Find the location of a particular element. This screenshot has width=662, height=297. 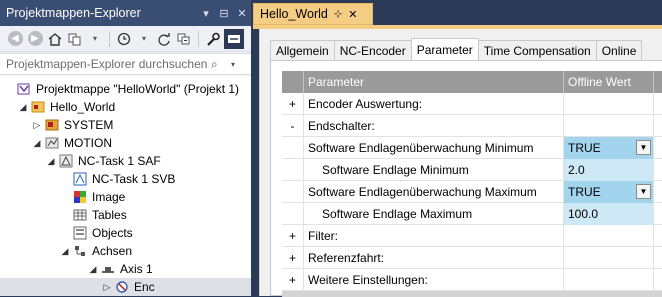

param-value: 2.0 is located at coordinates (609, 170).